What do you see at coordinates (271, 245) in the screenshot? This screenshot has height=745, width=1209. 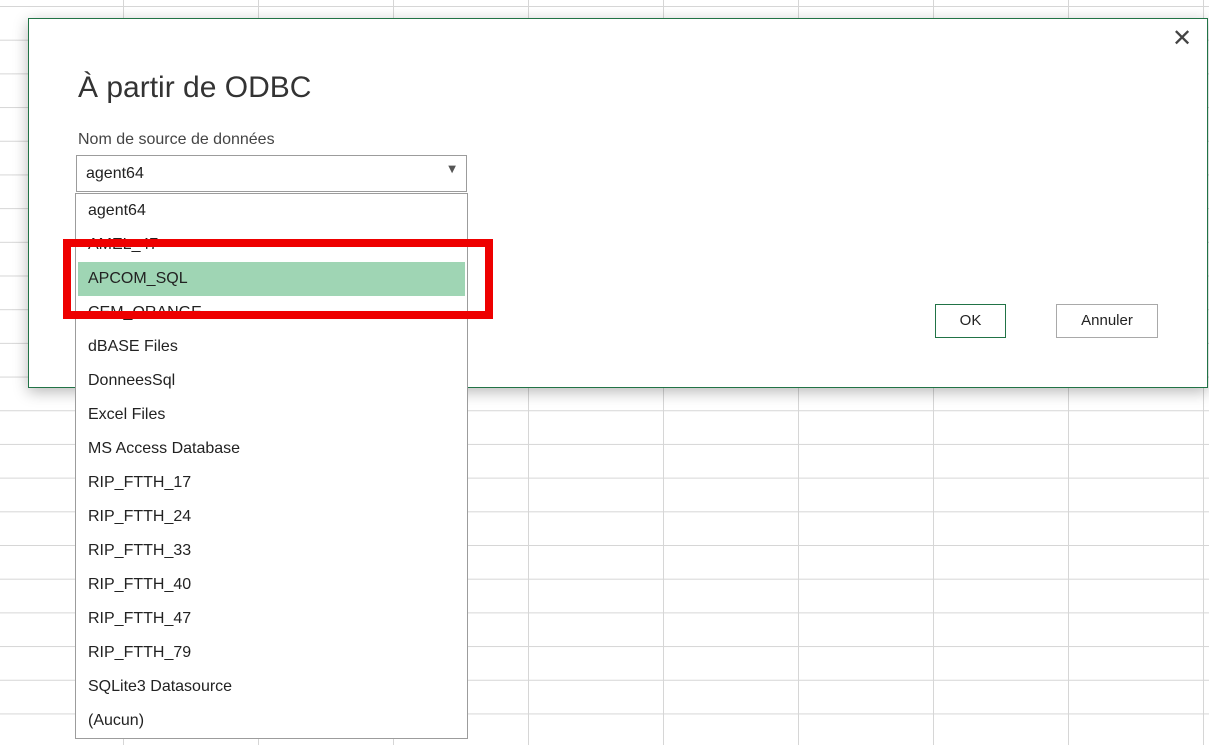 I see `dropdown-option: AMEL_47` at bounding box center [271, 245].